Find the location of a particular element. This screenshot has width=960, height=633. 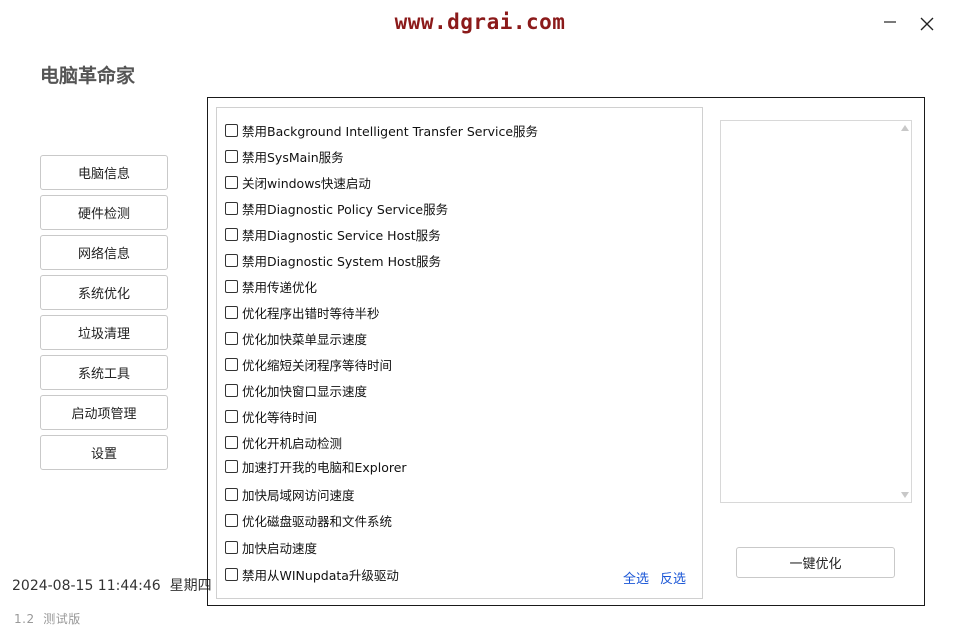

close-icon is located at coordinates (927, 24).